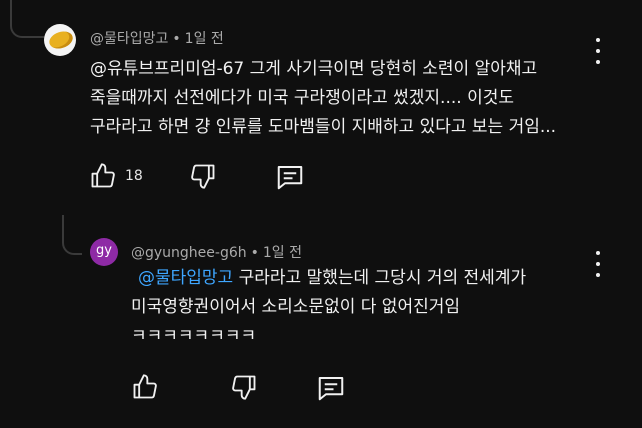  What do you see at coordinates (282, 253) in the screenshot?
I see `reply-time: 1일 전` at bounding box center [282, 253].